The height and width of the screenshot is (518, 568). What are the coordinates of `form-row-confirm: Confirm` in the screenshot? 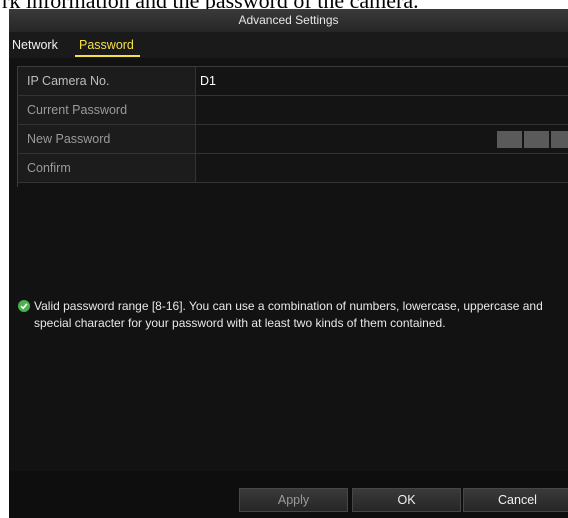 It's located at (293, 168).